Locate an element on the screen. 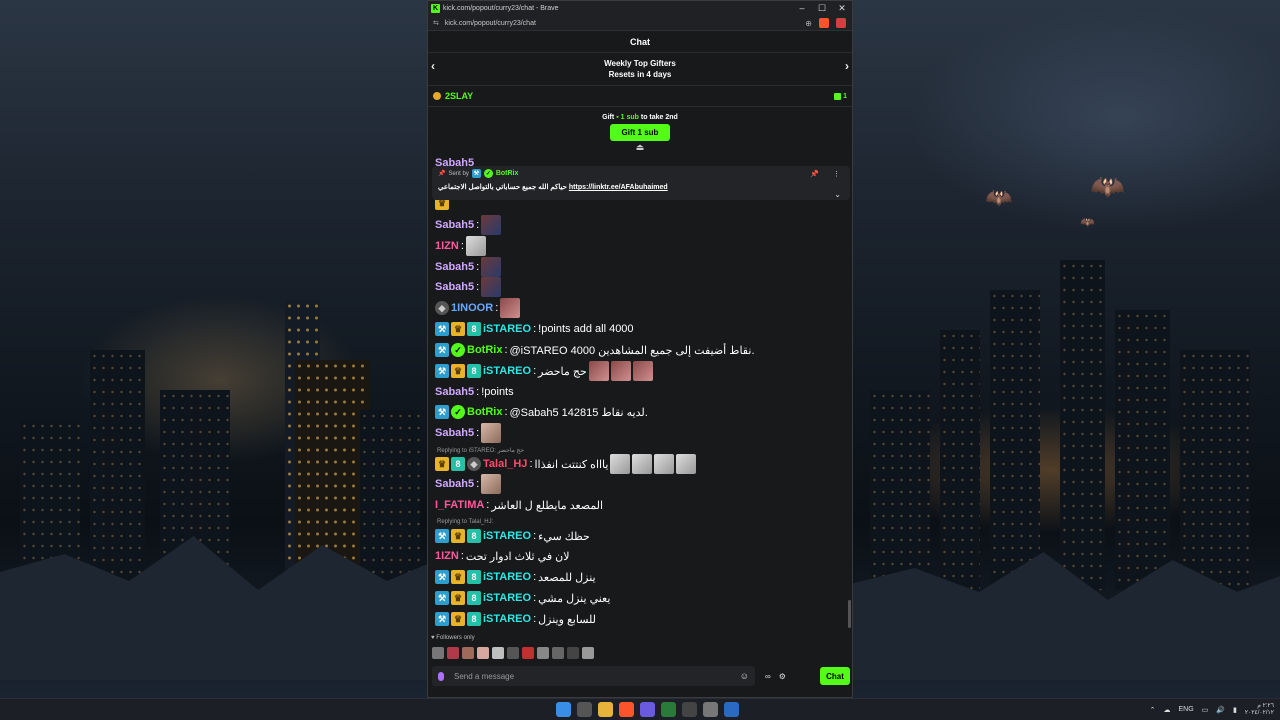 The height and width of the screenshot is (720, 1280). gift-suffix: to take 2nd is located at coordinates (659, 117).